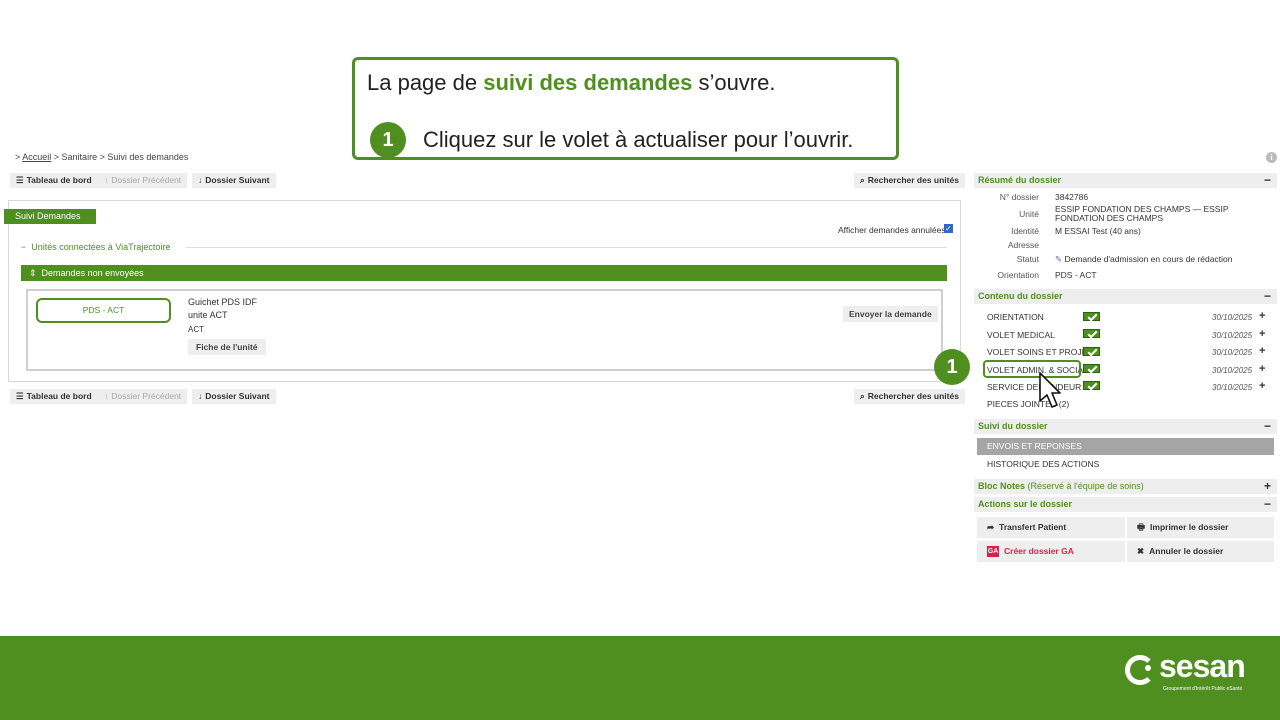 Image resolution: width=1280 pixels, height=720 pixels. I want to click on send-request-button: Envoyer la demande, so click(890, 314).